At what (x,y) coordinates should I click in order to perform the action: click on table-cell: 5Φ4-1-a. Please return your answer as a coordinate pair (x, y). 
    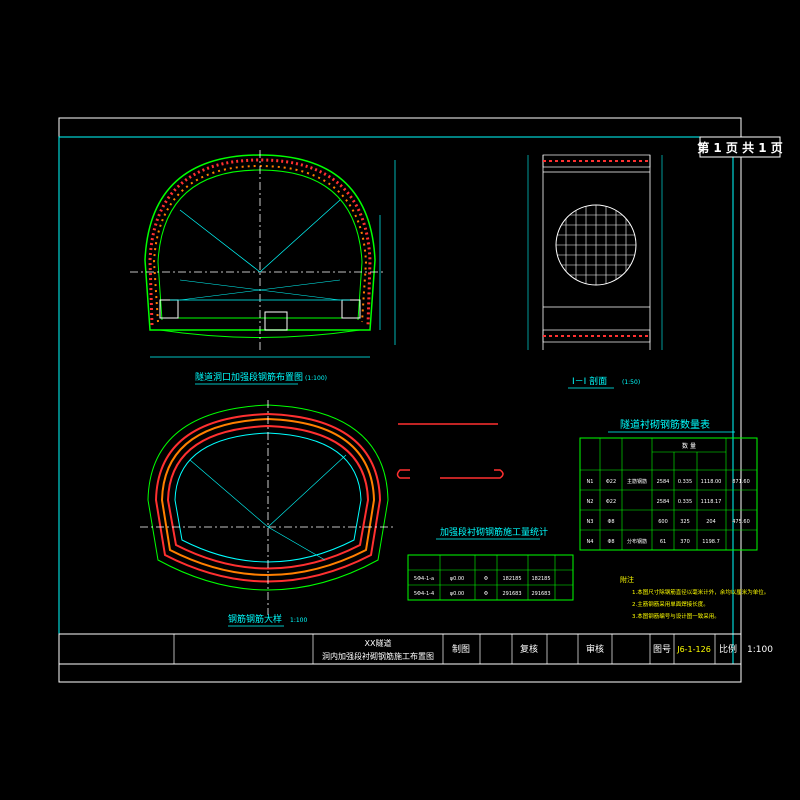
    Looking at the image, I should click on (424, 579).